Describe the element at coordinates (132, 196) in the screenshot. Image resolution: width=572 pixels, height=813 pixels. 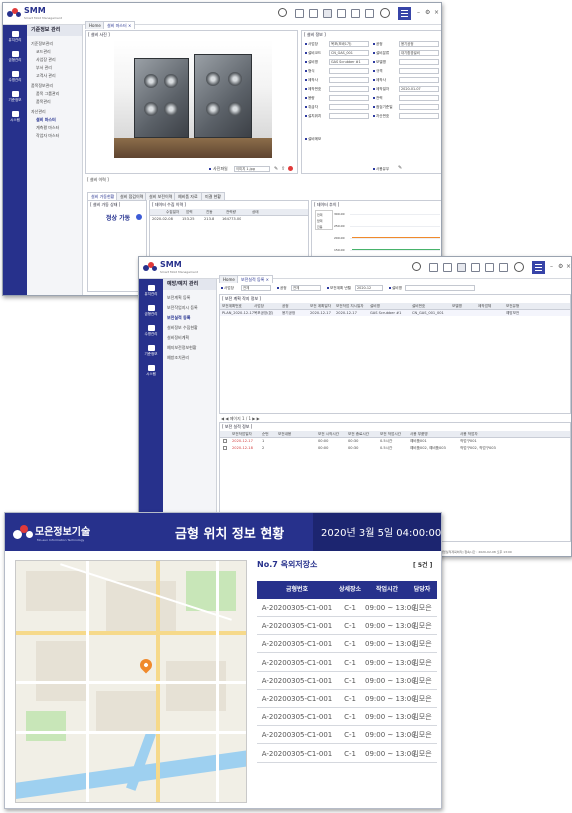
I see `tab-inspection-history: 설비 점검이력` at that location.